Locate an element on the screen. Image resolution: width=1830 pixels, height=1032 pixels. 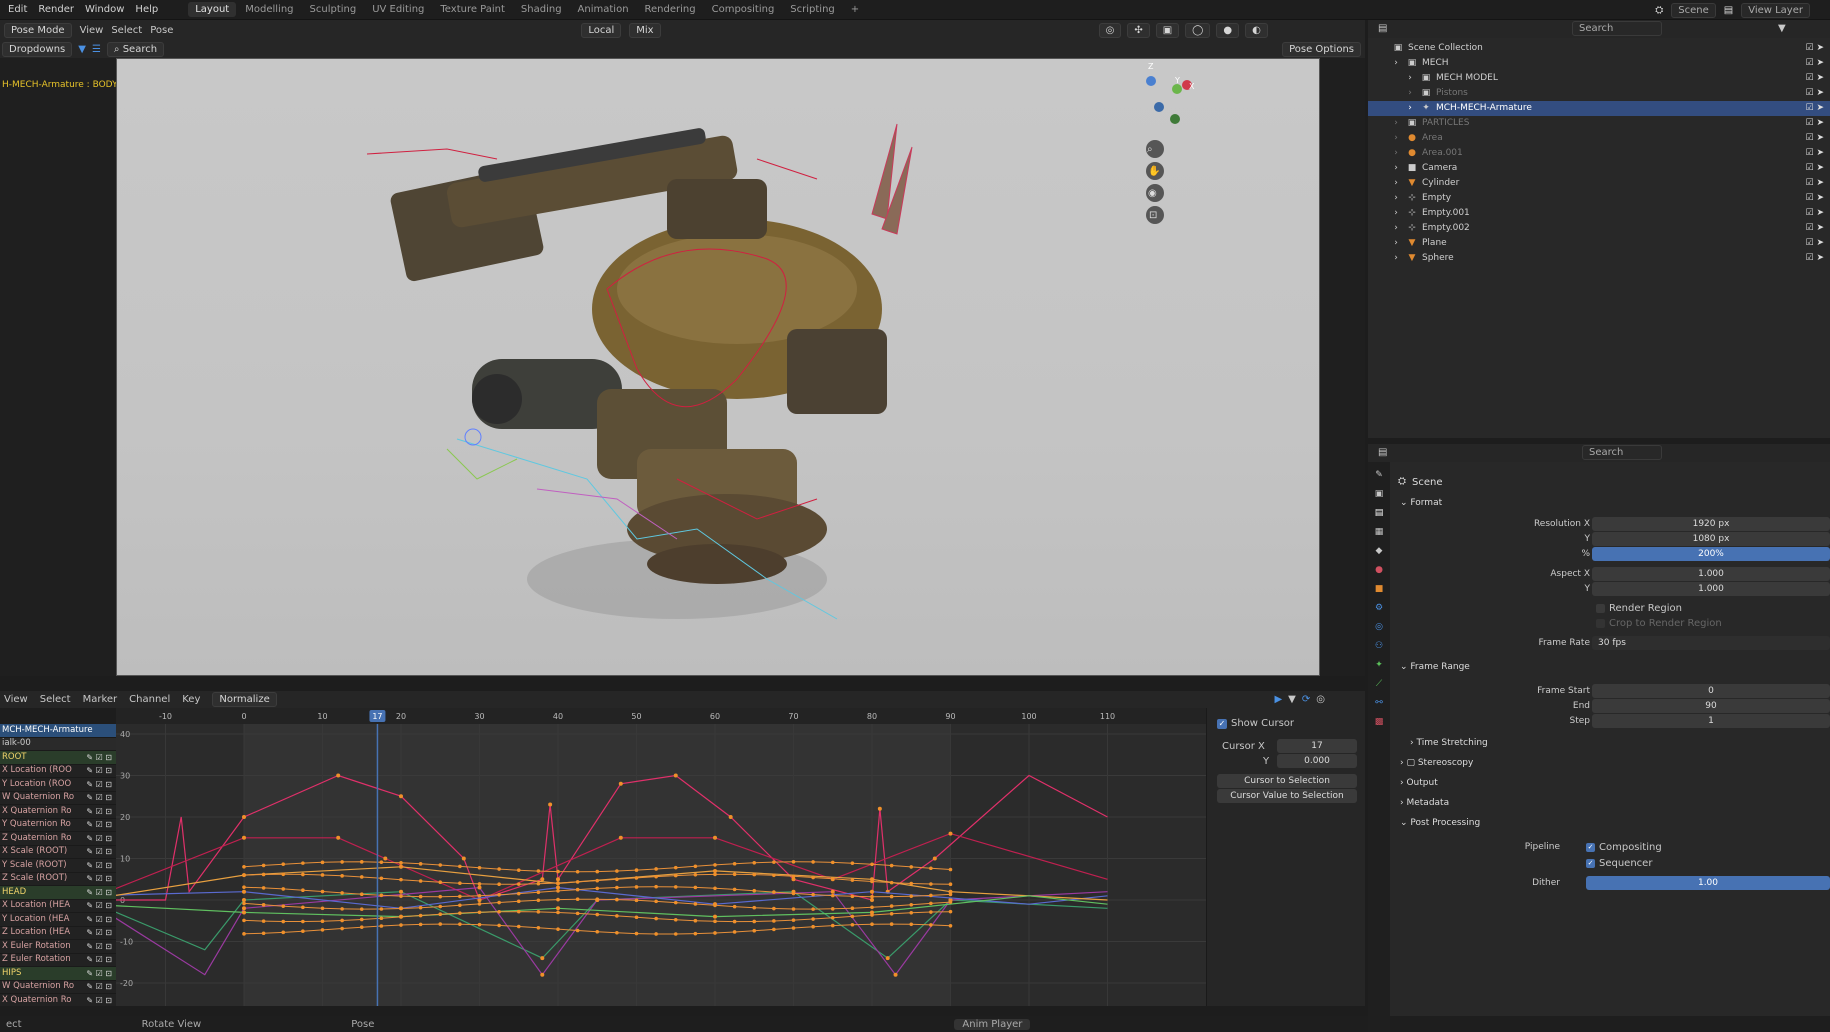
workspace-tab-rendering: Rendering is located at coordinates (670, 9).